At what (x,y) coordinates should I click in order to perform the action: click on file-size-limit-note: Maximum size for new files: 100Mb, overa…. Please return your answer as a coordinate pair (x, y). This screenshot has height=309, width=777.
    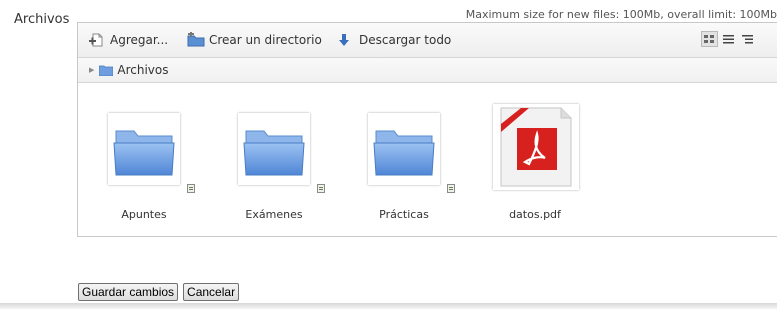
    Looking at the image, I should click on (621, 14).